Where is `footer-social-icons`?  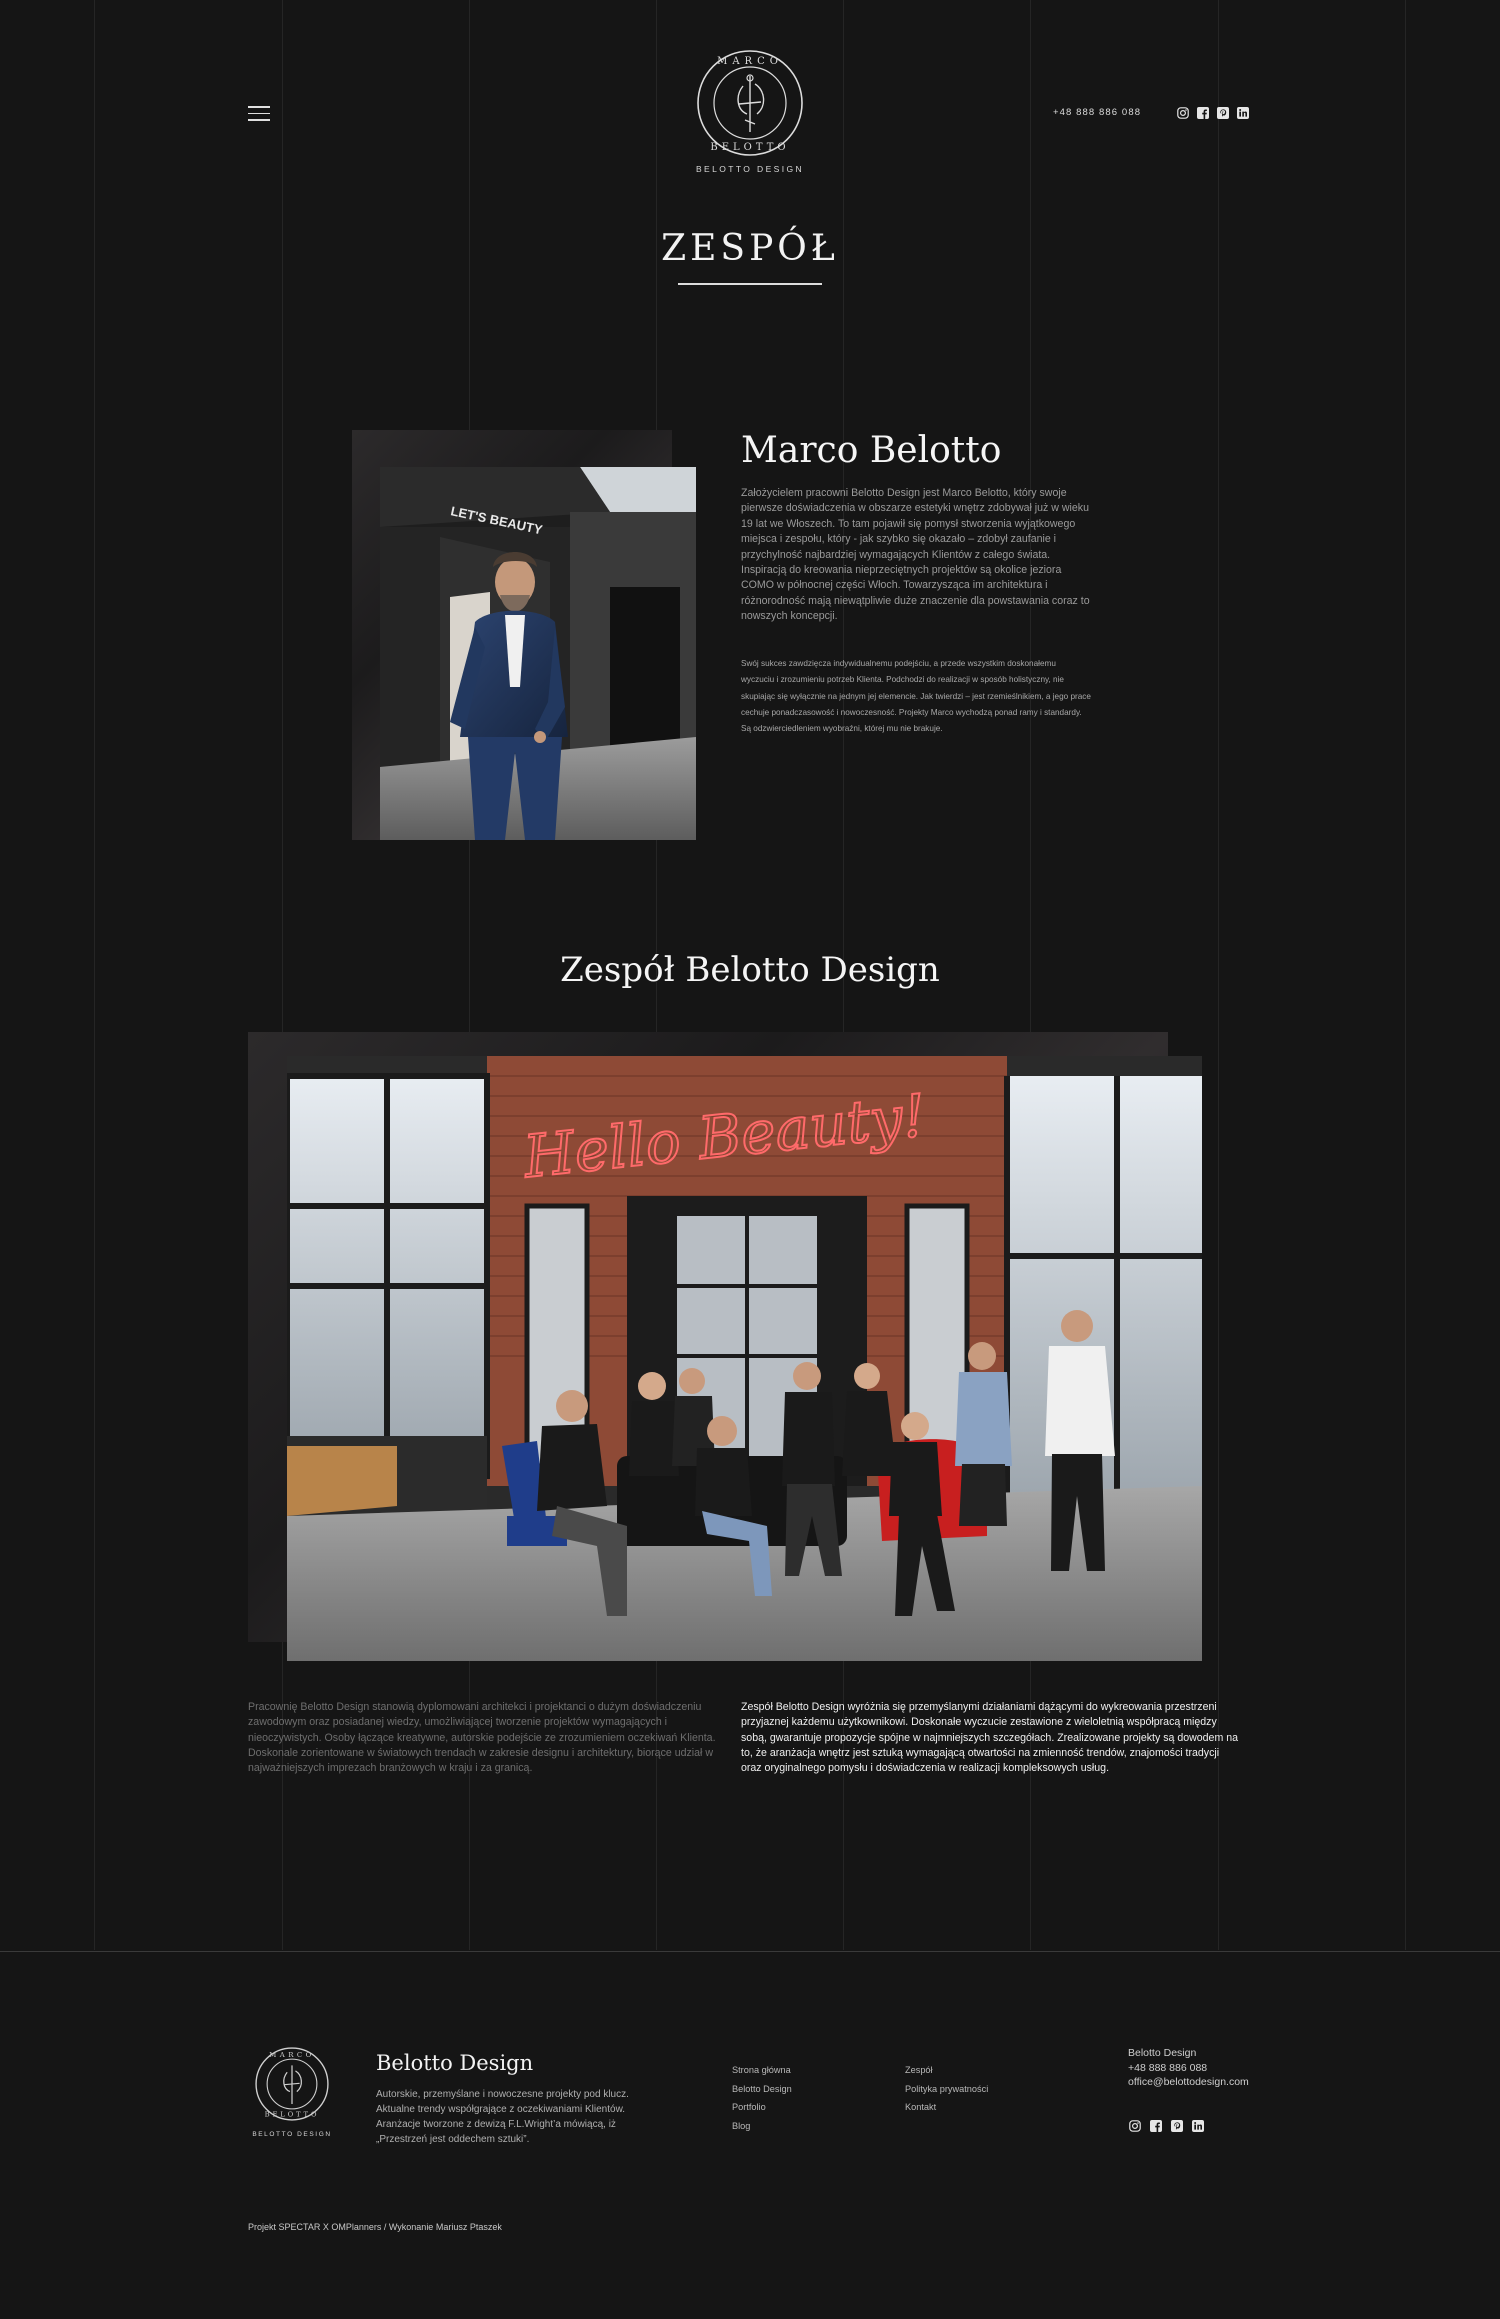 footer-social-icons is located at coordinates (1166, 2125).